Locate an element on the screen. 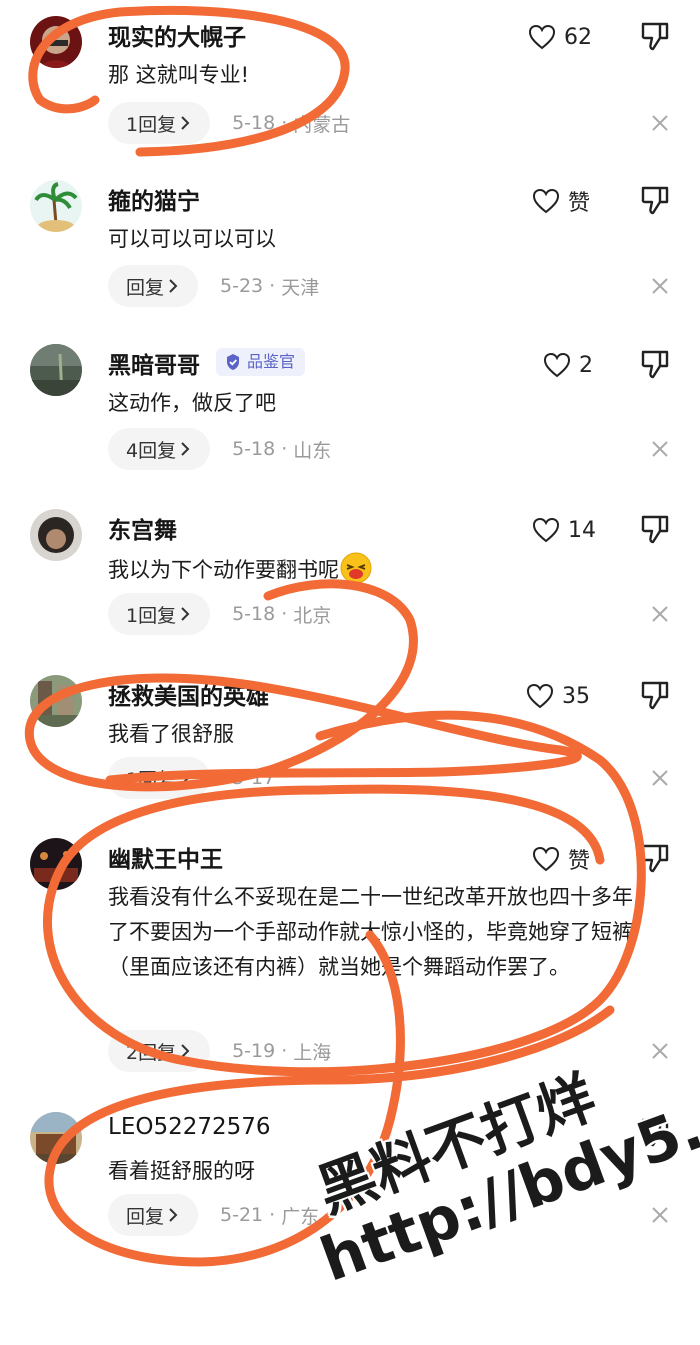  comment-meta: 2回复 5-19 · 上海 is located at coordinates (219, 1051).